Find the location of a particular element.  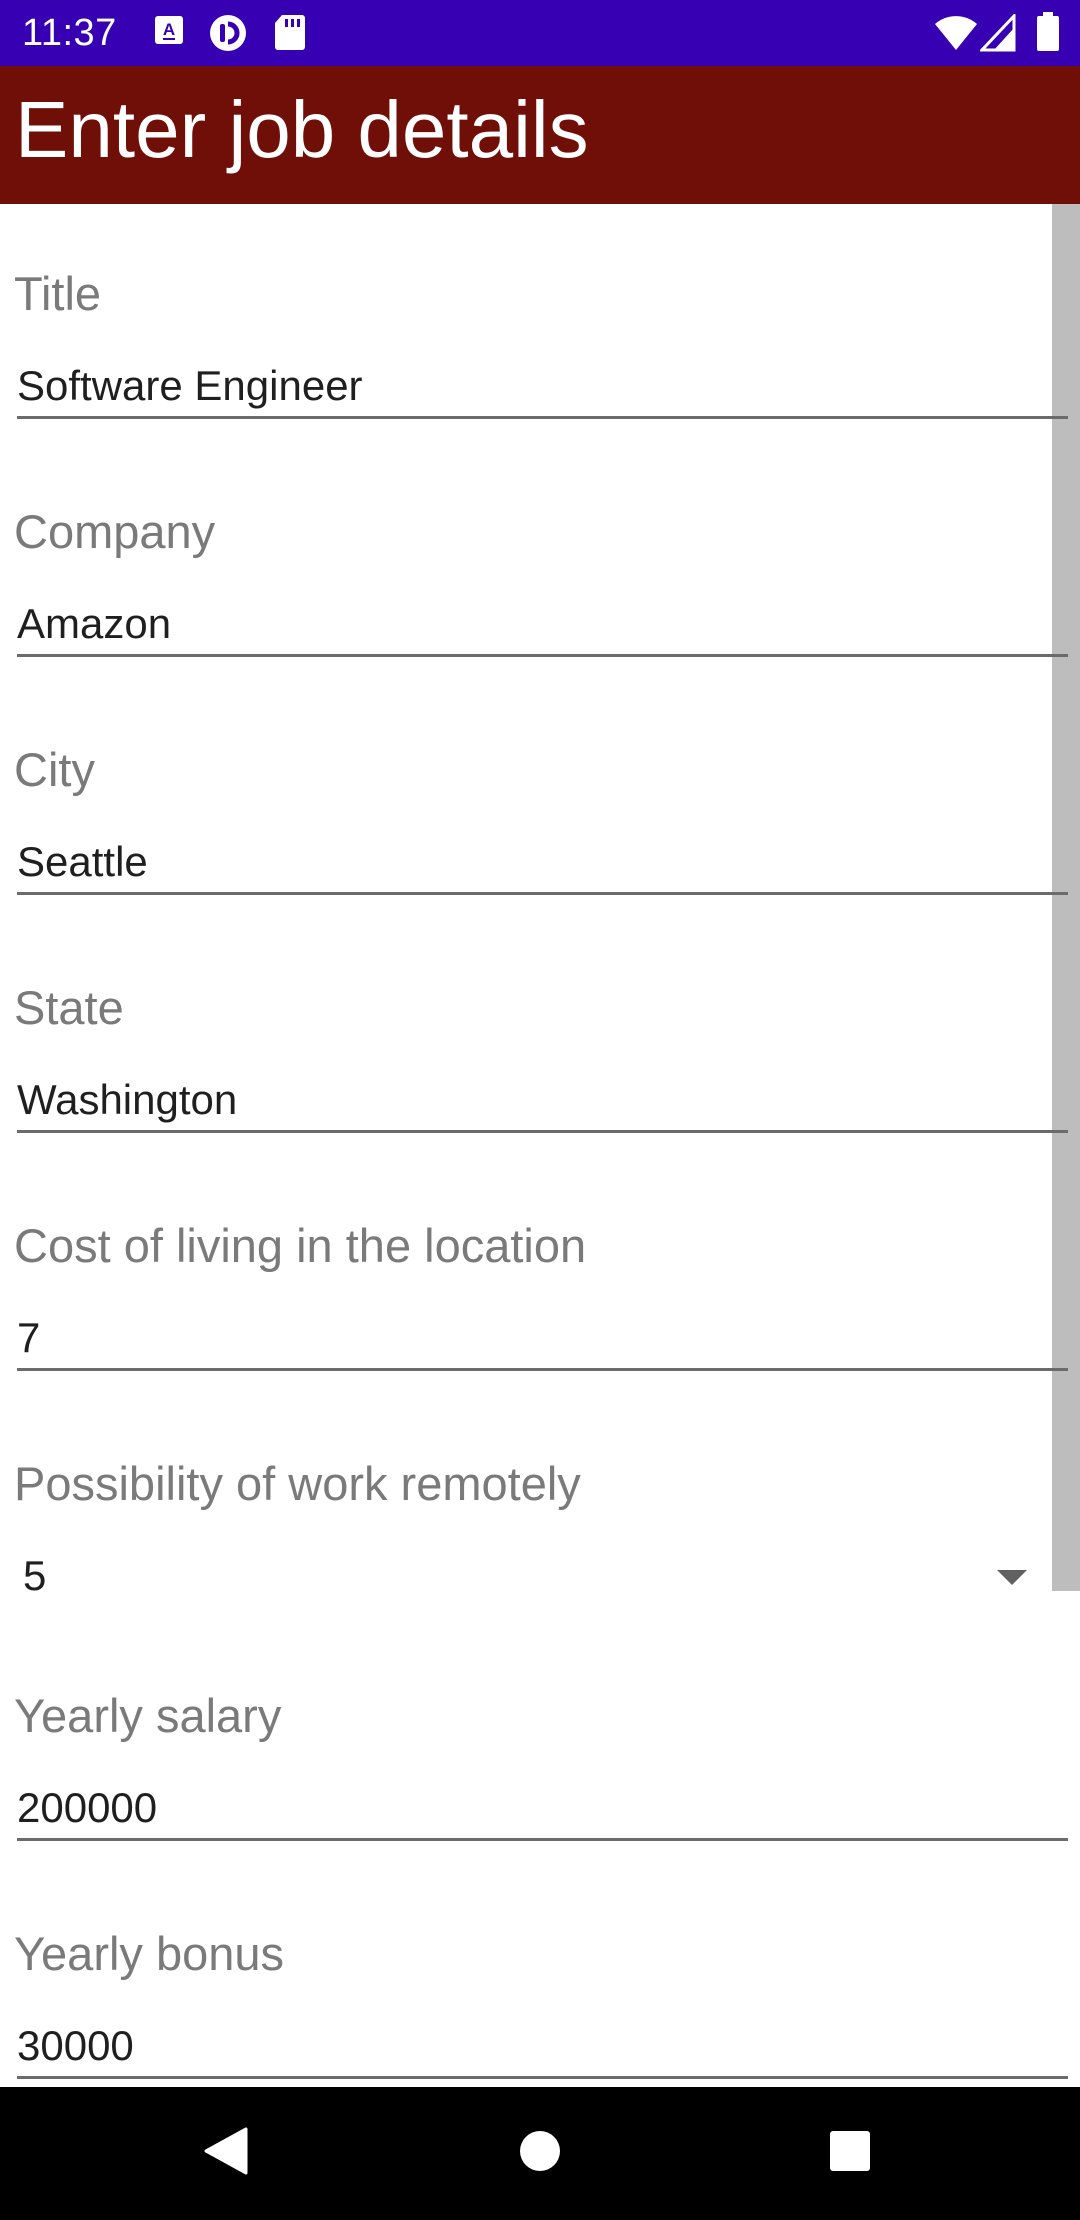

company-input is located at coordinates (542, 625).